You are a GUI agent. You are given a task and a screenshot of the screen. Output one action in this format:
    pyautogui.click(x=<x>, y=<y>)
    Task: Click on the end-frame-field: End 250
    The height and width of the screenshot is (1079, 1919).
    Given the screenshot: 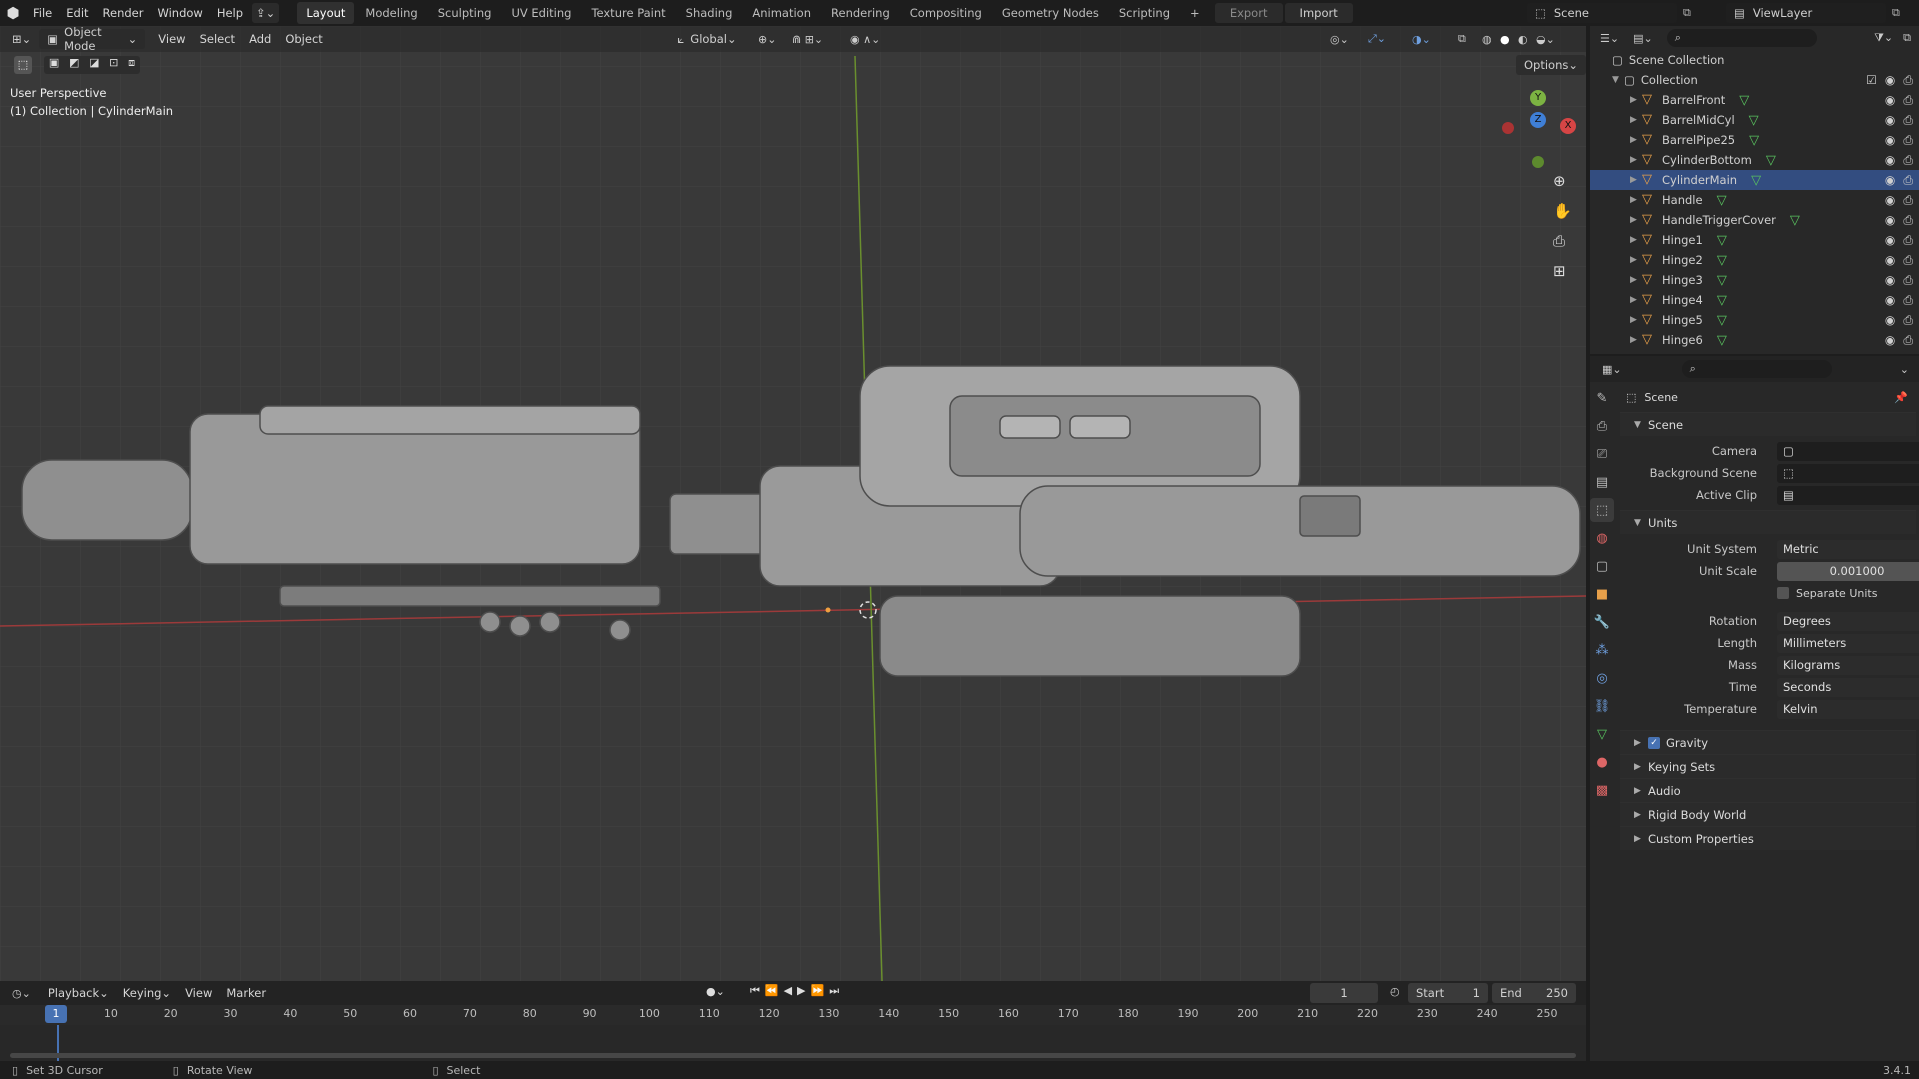 What is the action you would take?
    pyautogui.click(x=1534, y=993)
    